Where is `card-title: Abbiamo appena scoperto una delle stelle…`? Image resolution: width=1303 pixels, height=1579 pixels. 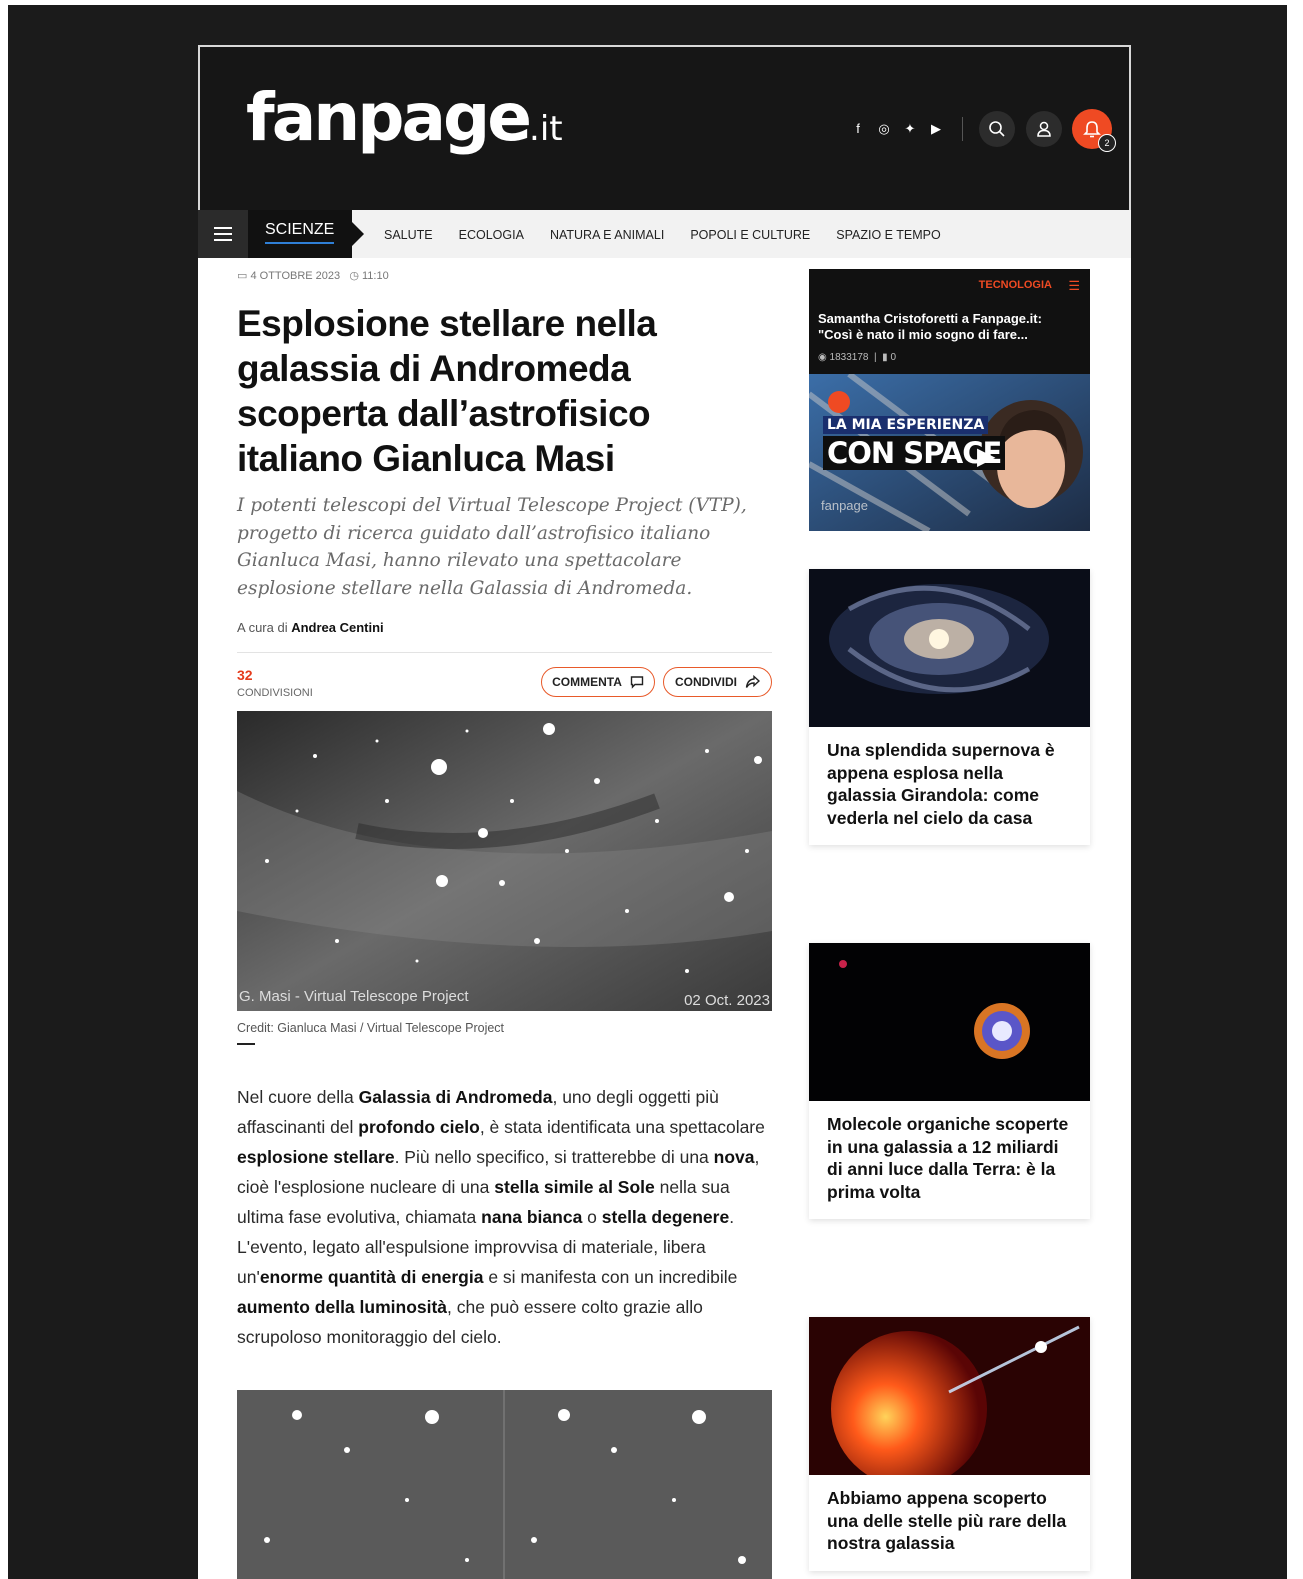
card-title: Abbiamo appena scoperto una delle stelle… is located at coordinates (947, 1520).